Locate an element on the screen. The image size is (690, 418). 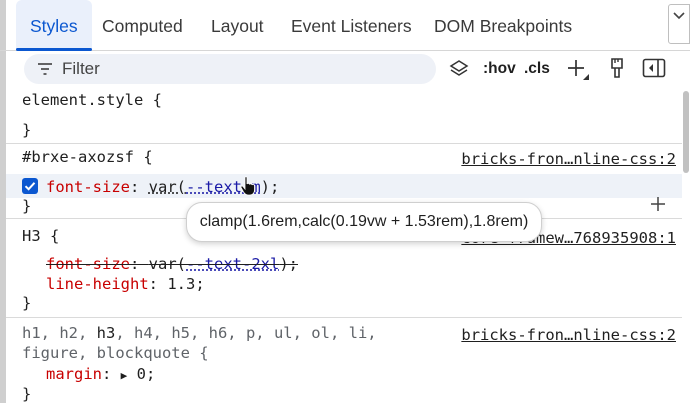
tab-layout: Layout is located at coordinates (237, 25).